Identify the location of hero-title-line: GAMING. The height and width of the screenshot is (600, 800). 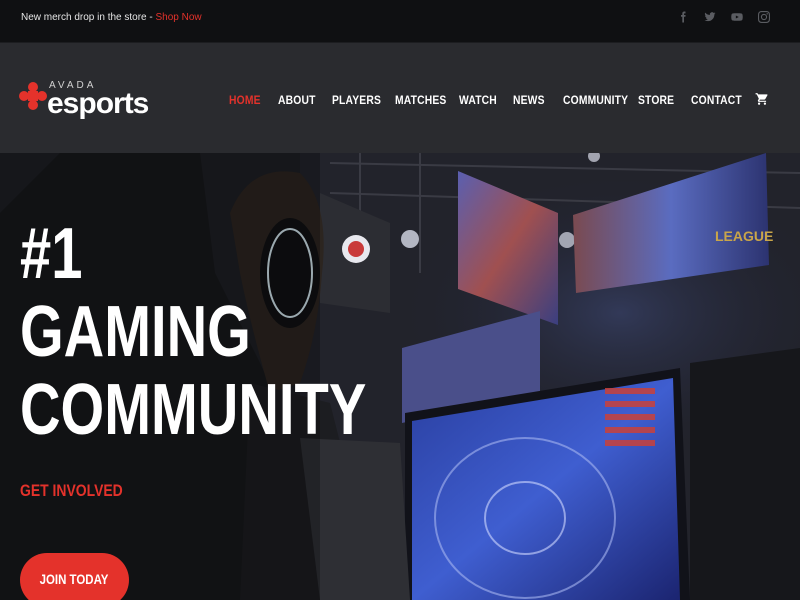
(135, 332).